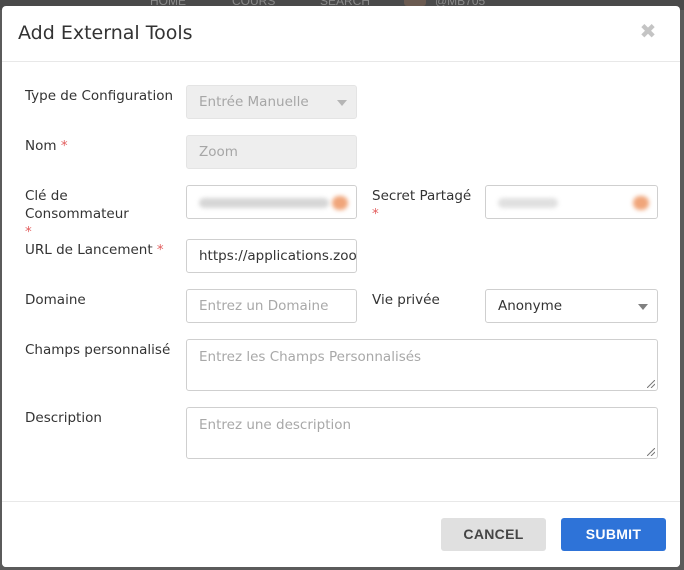 This screenshot has height=570, width=684. I want to click on launch-url-label: URL de Lancement *, so click(94, 250).